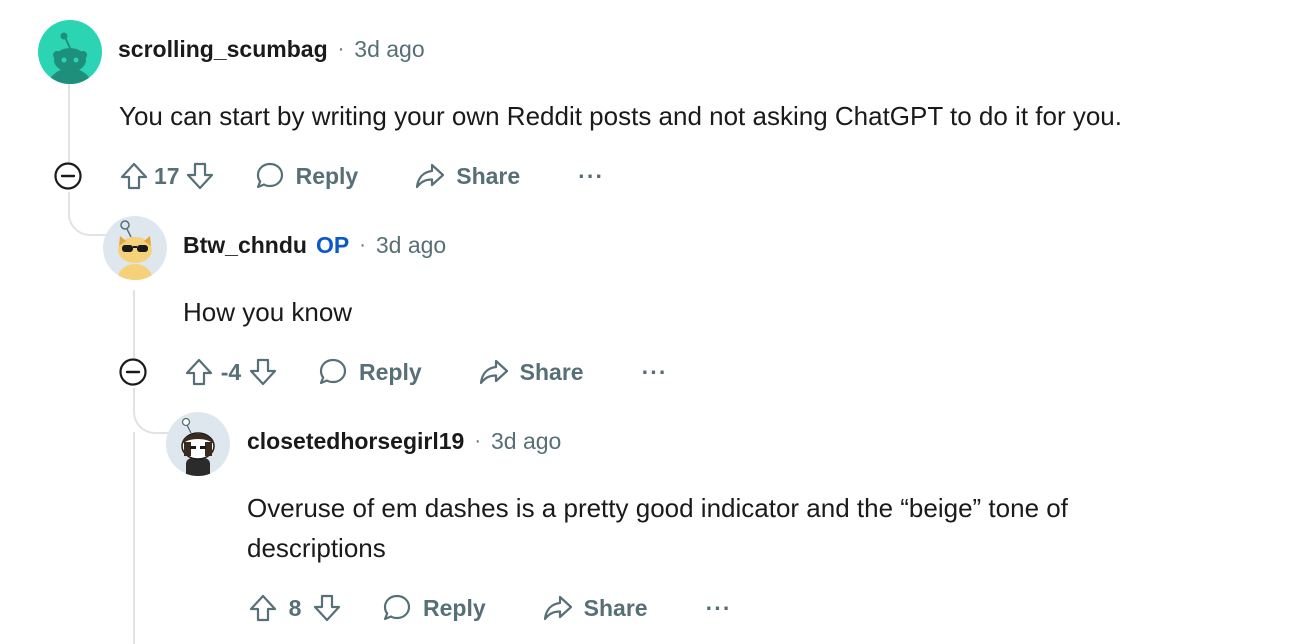  Describe the element at coordinates (332, 245) in the screenshot. I see `op-badge: OP` at that location.